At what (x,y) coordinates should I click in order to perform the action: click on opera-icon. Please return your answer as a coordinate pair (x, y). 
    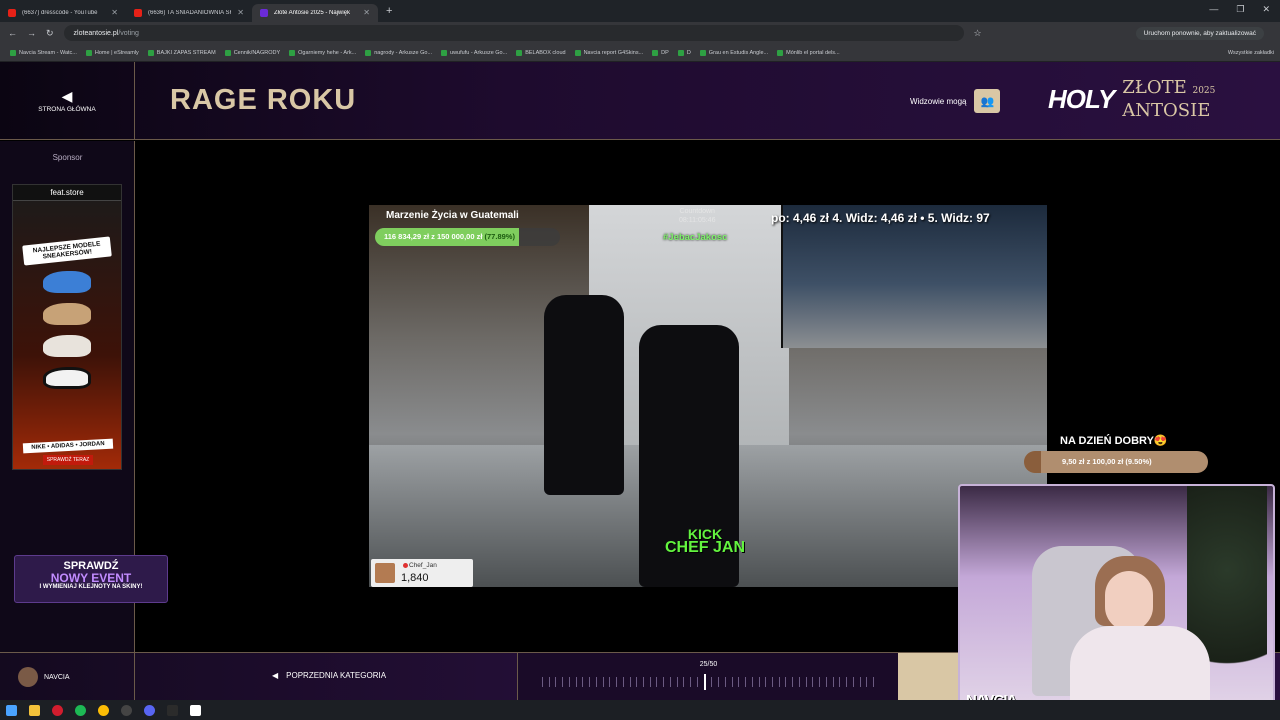
    Looking at the image, I should click on (57, 710).